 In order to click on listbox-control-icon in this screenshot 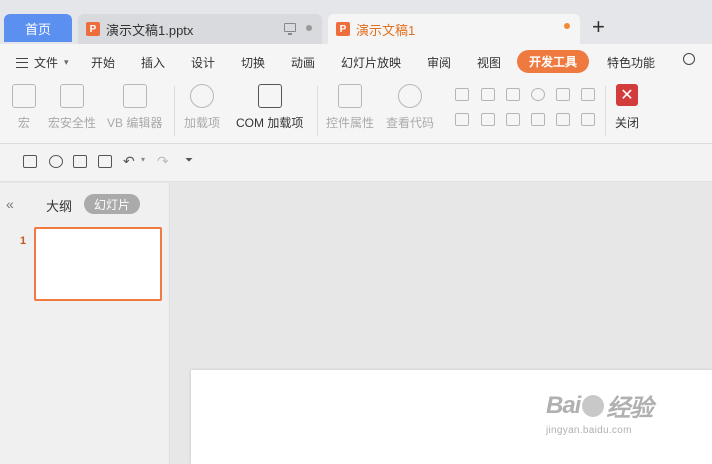, I will do `click(563, 94)`.